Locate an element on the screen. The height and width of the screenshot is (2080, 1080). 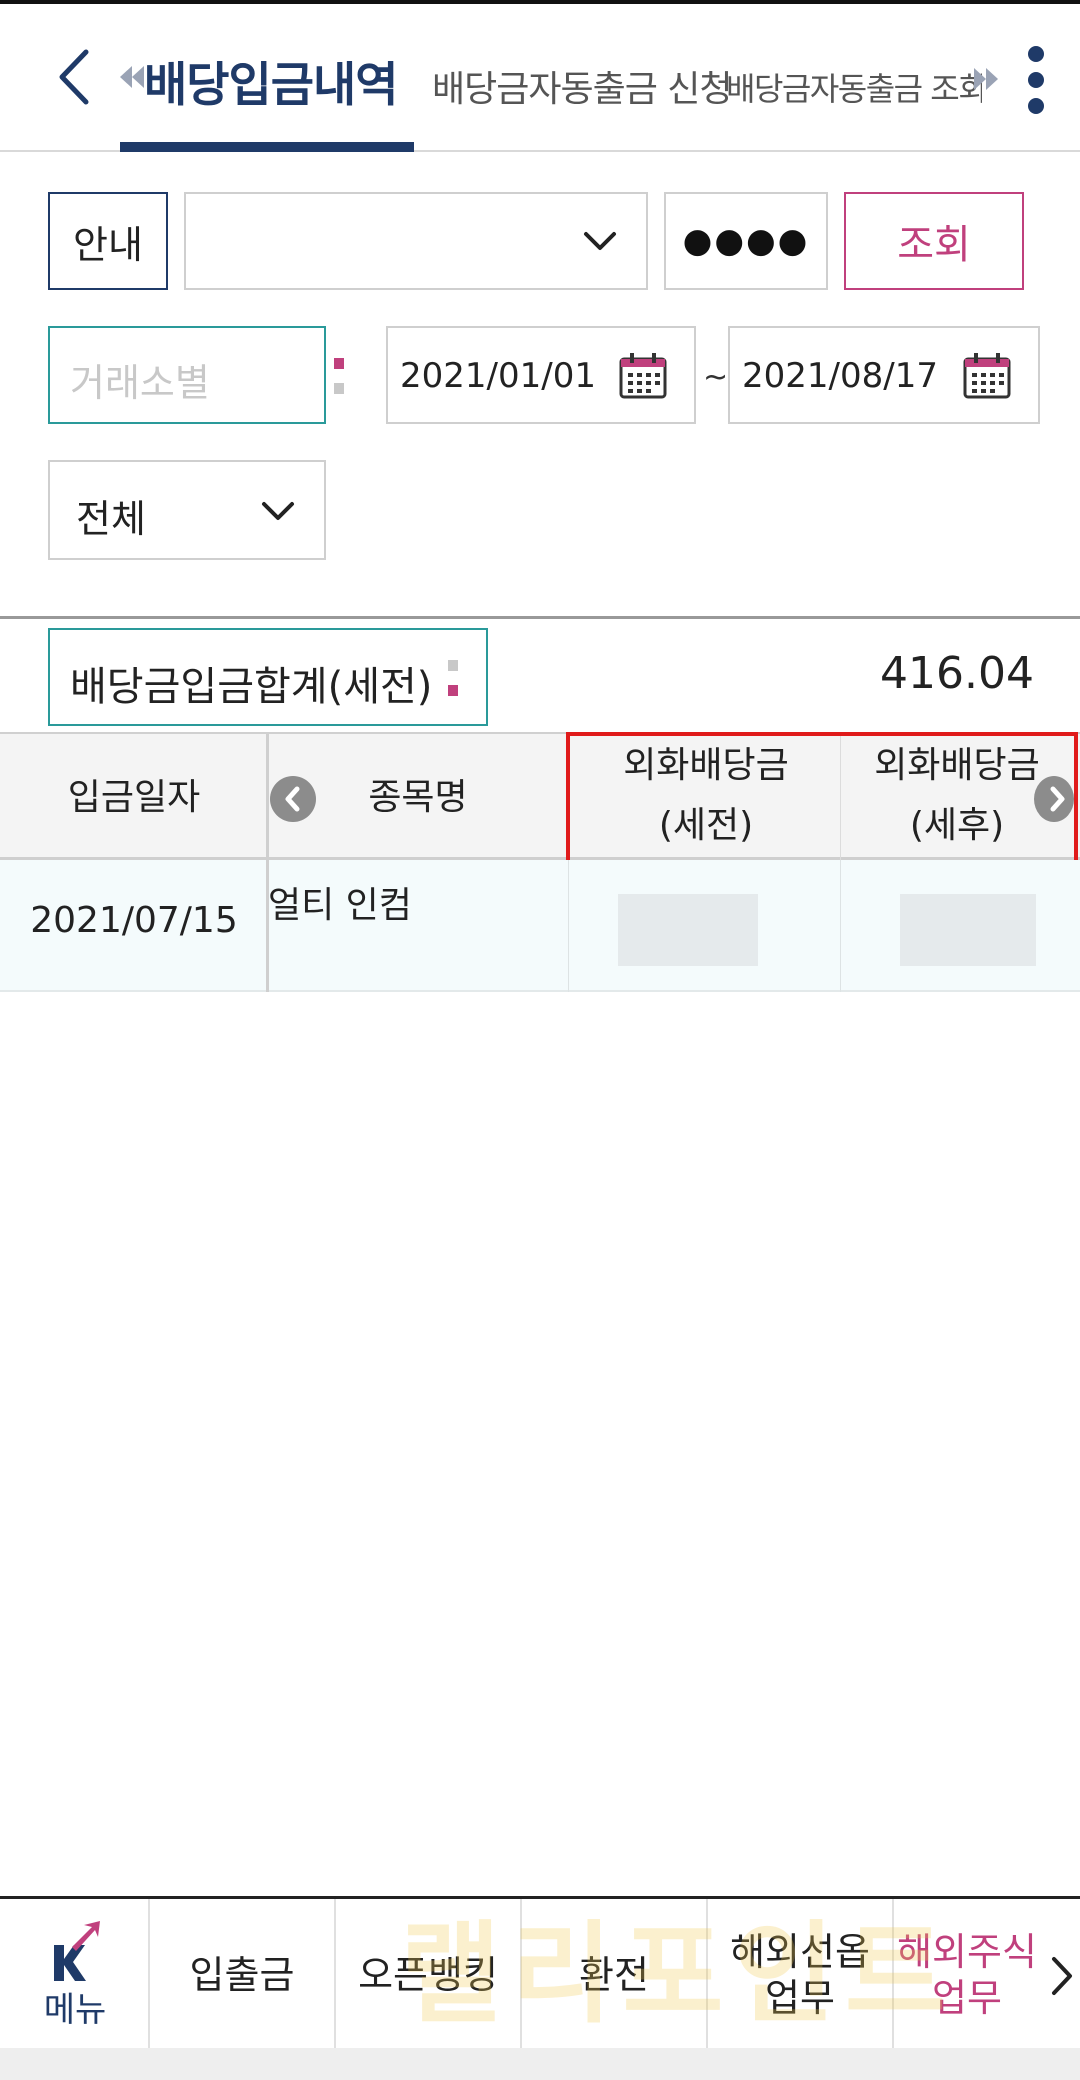
tab-scroll-right-icon is located at coordinates (986, 79).